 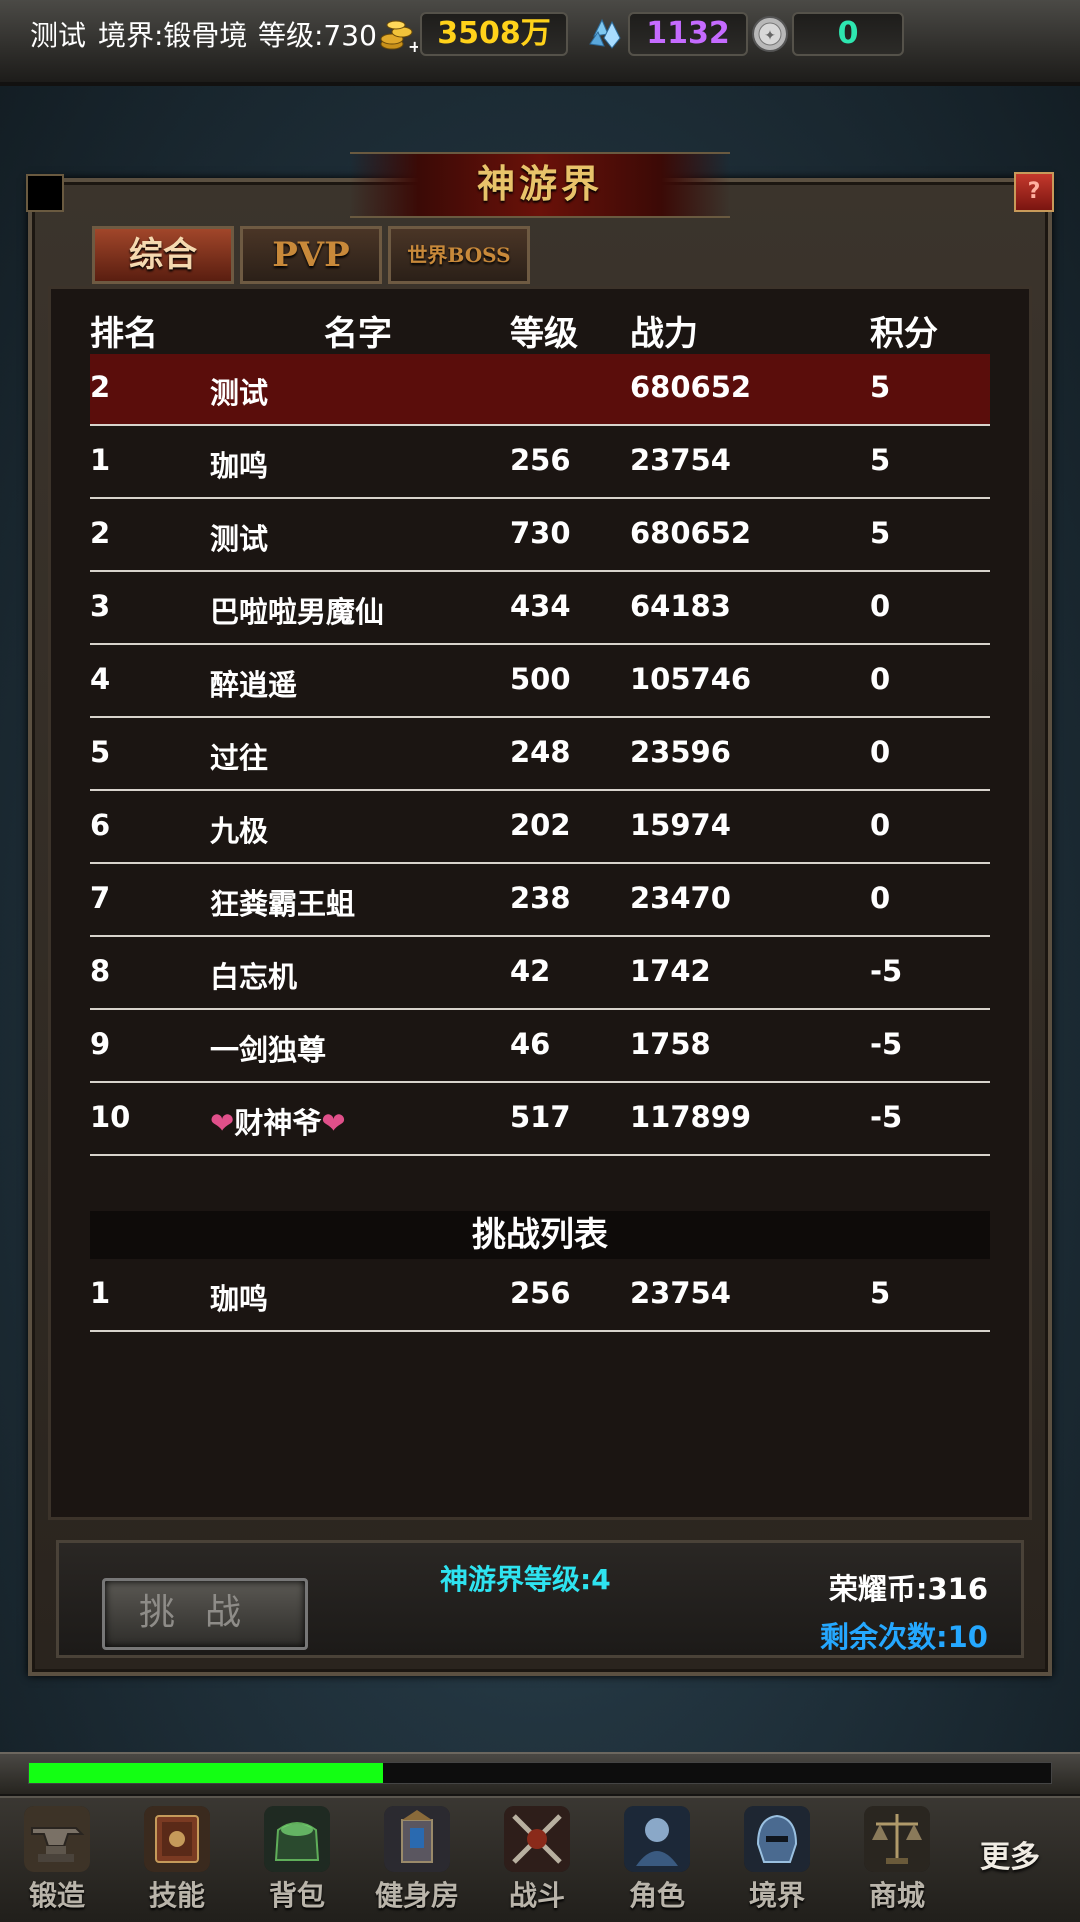 What do you see at coordinates (540, 1293) in the screenshot?
I see `cell-level: 256` at bounding box center [540, 1293].